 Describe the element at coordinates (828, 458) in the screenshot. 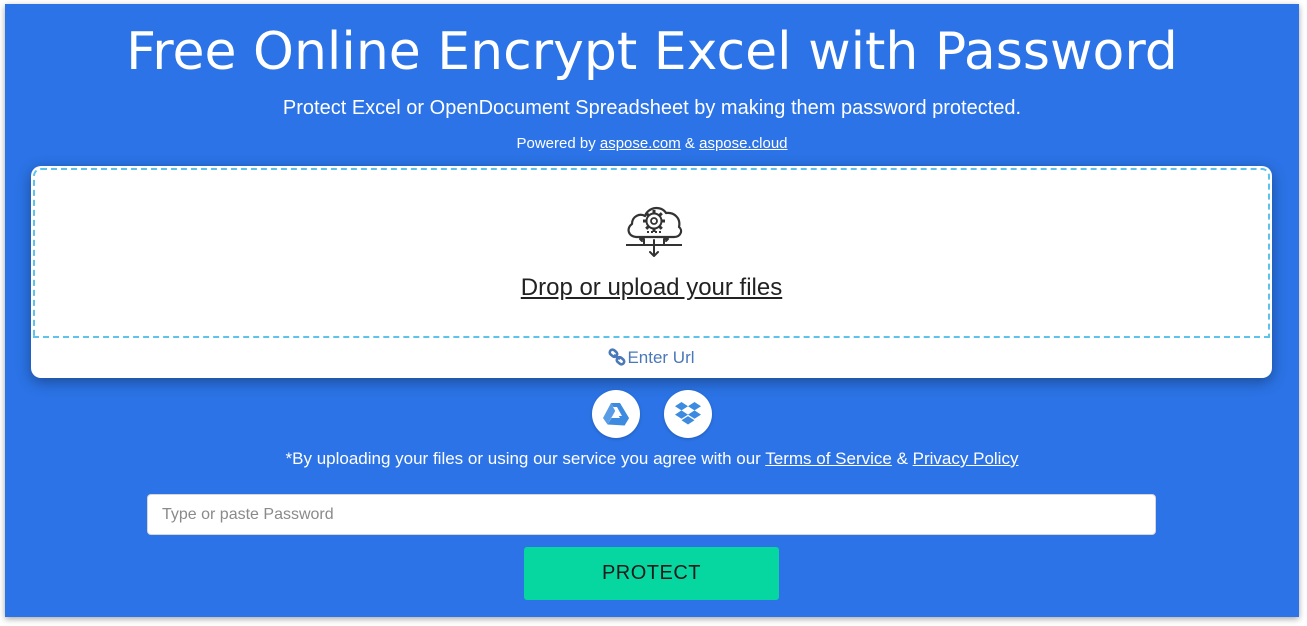

I see `terms-of-service-link: Terms of Service` at that location.